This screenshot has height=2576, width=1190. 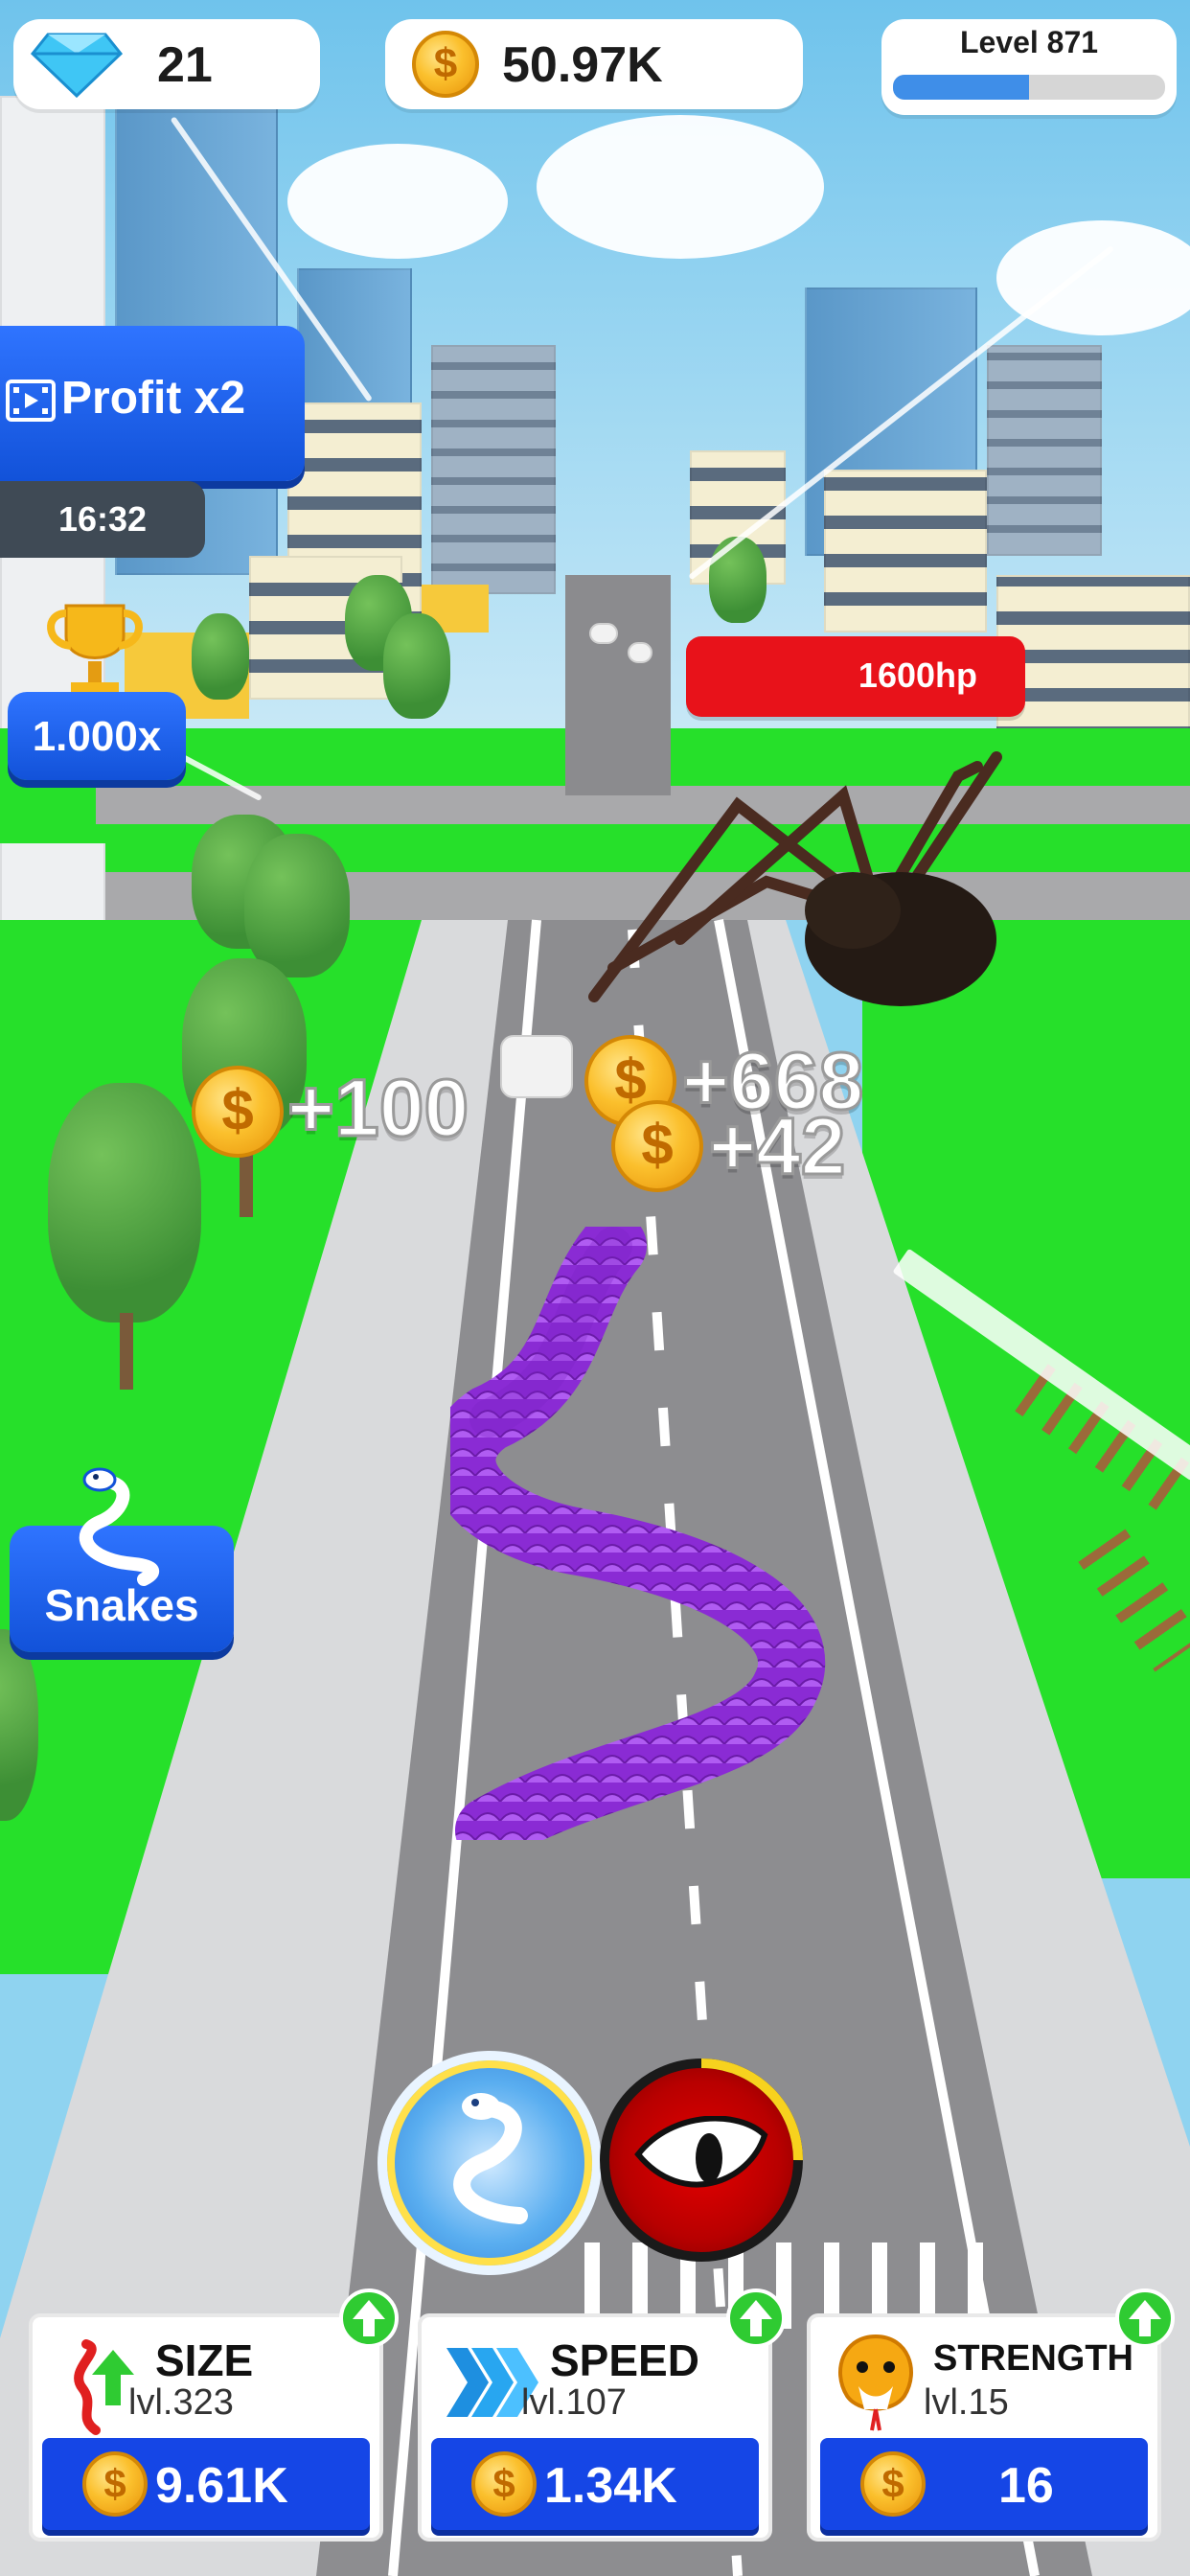 I want to click on strength-upgrade-available-icon, so click(x=1145, y=2318).